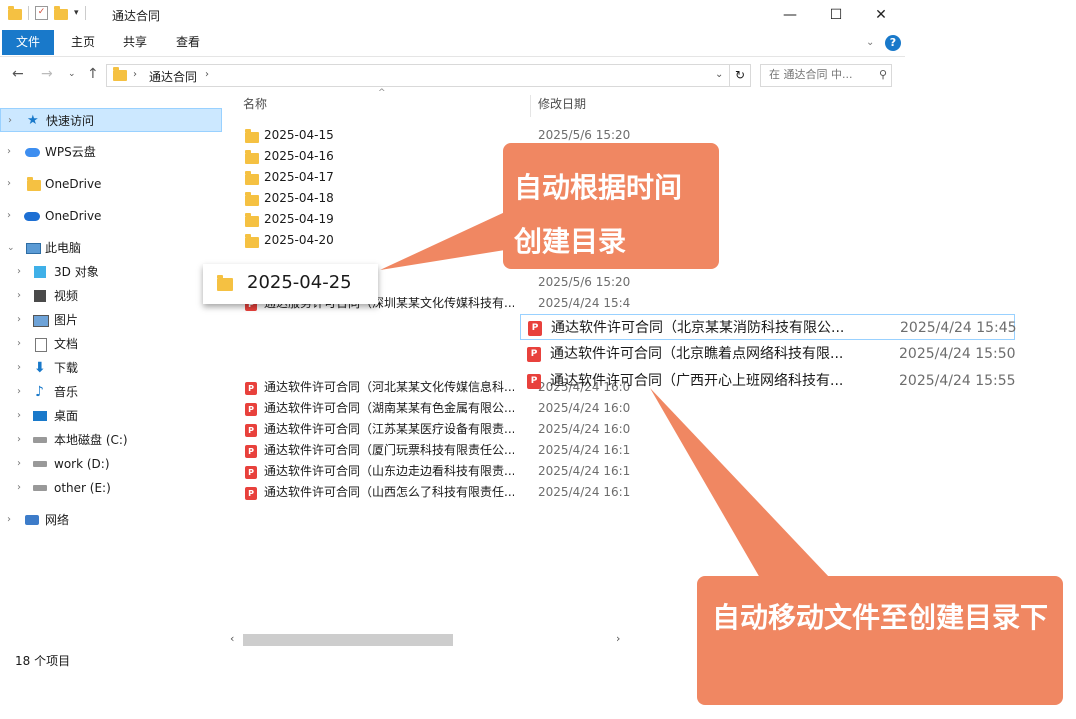 This screenshot has width=1076, height=719. I want to click on sidebar-item-downloads: › ⬇ 下载, so click(111, 368).